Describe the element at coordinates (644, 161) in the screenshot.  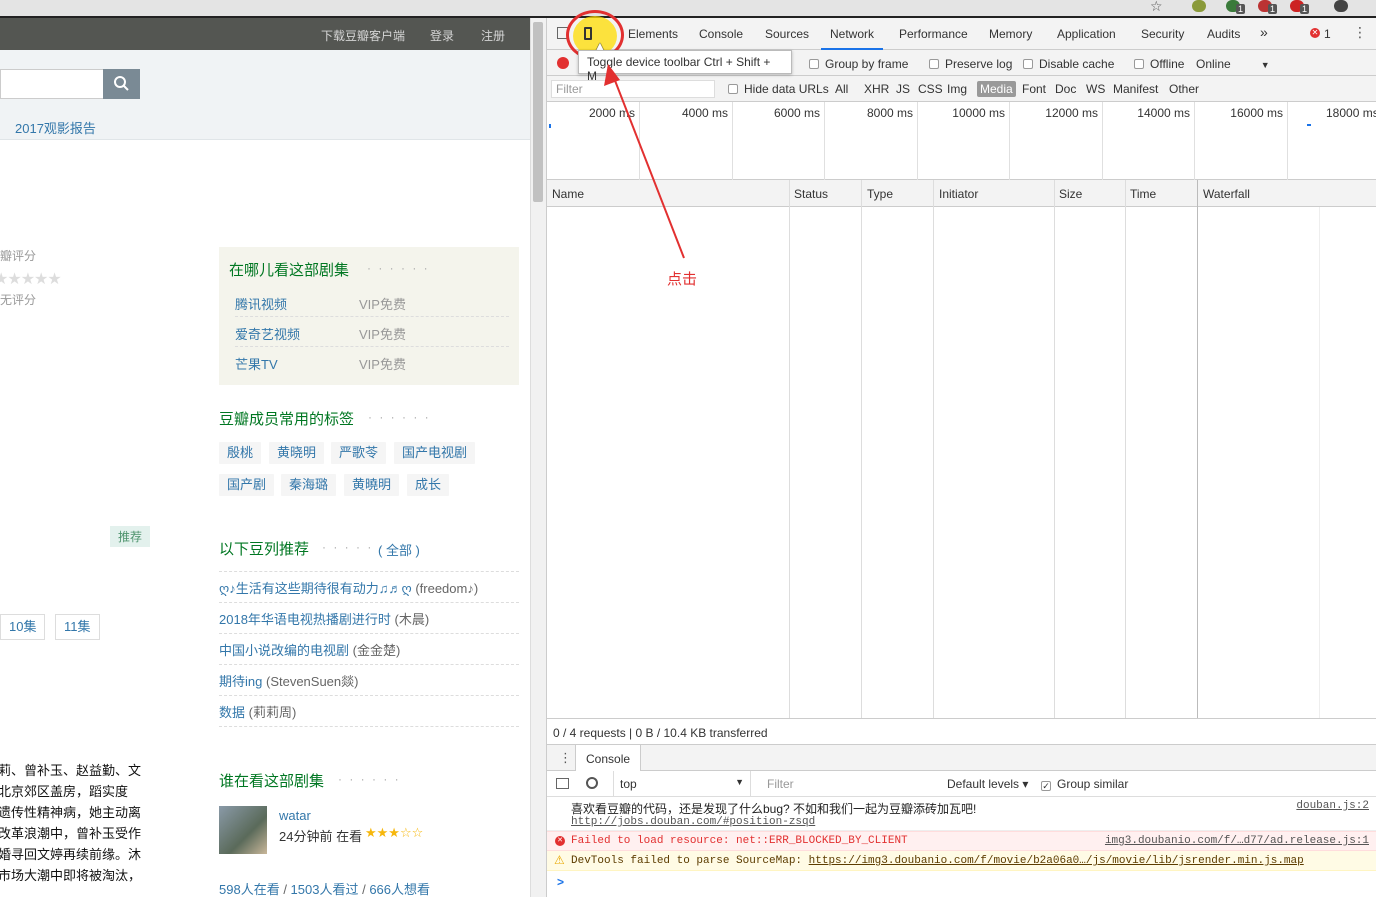
I see `annotation-arrow` at that location.